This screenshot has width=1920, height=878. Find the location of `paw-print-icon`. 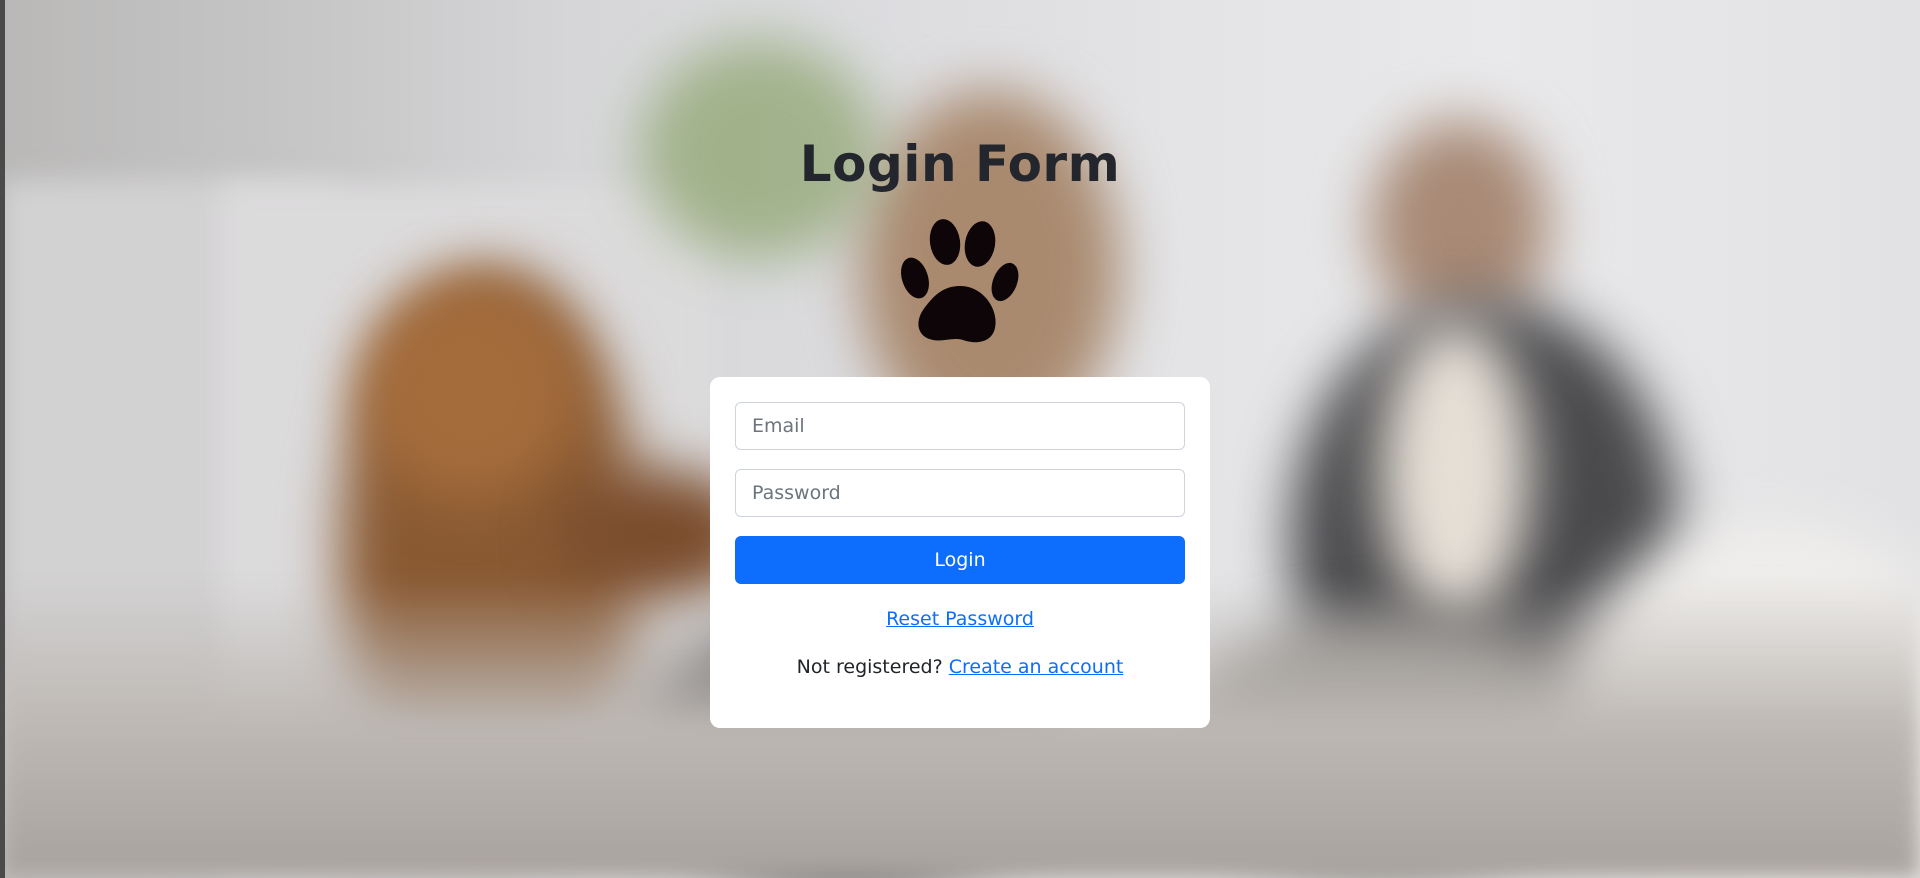

paw-print-icon is located at coordinates (960, 281).